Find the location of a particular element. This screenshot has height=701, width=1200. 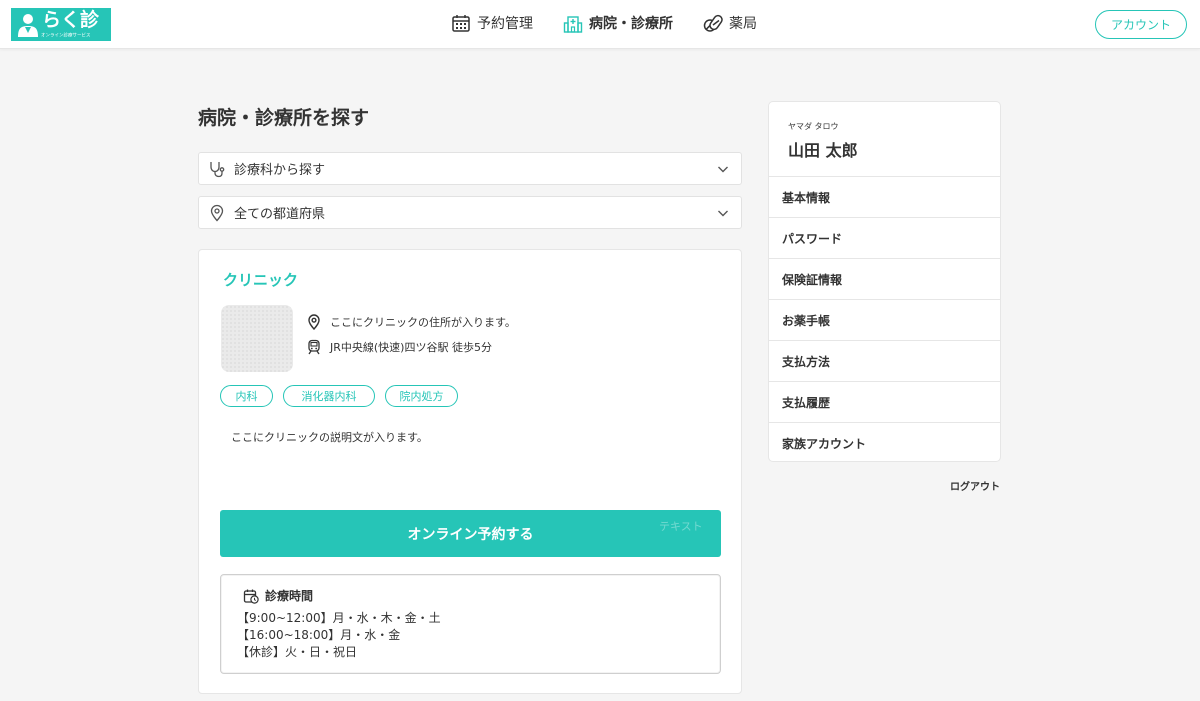

clinic-access-row: JR中央線(快速)四ツ谷駅 徒歩5分 is located at coordinates (399, 347).